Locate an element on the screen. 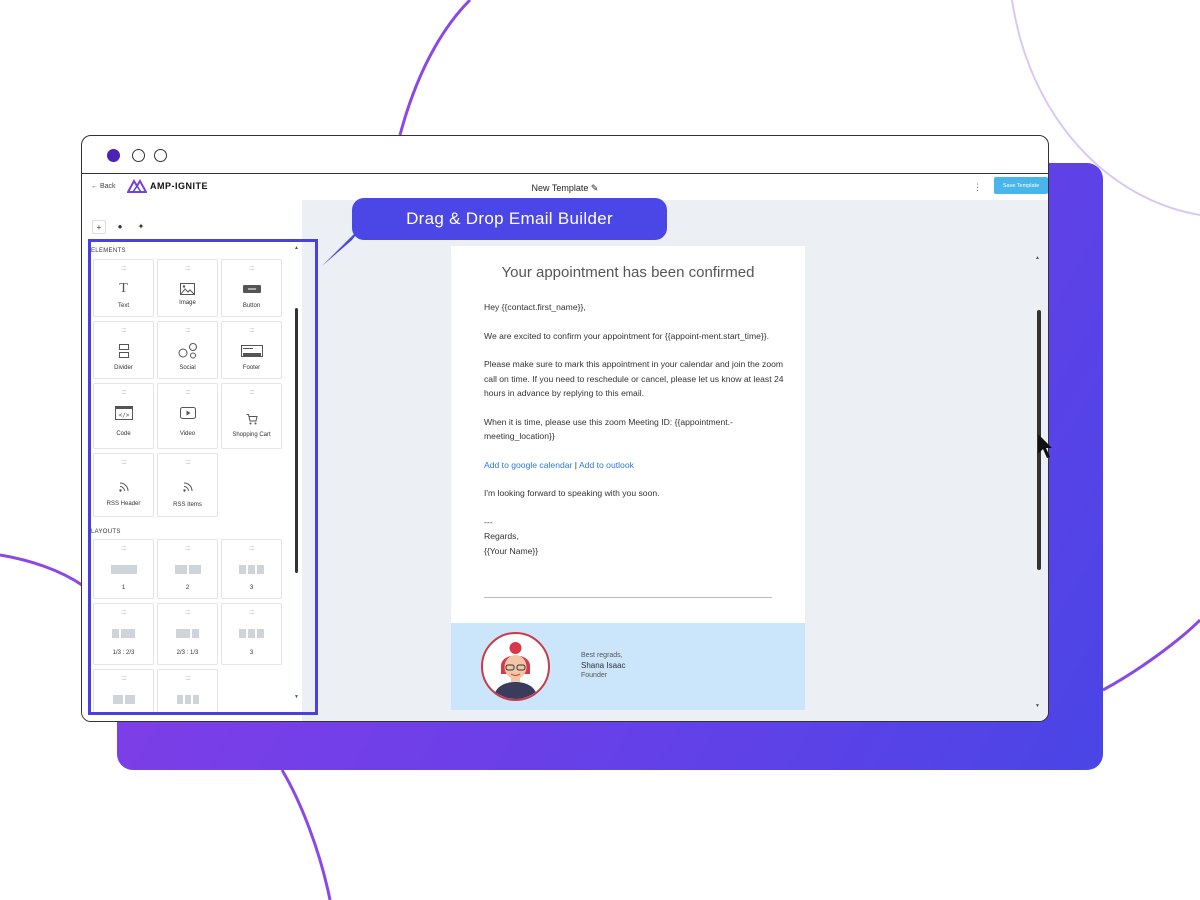  window-dot-filled is located at coordinates (113, 155).